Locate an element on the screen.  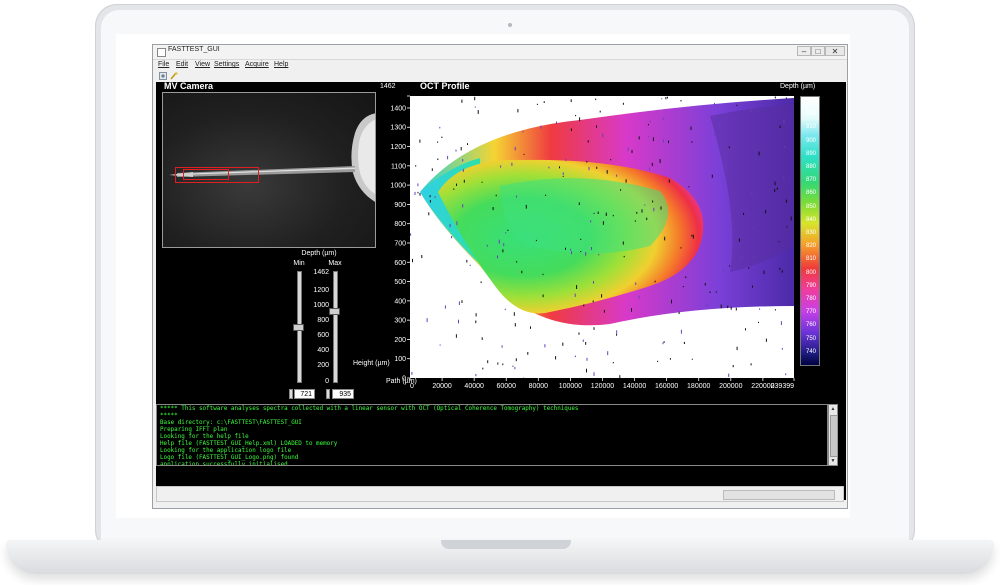
title-bar: FASTTEST_GUI – □ ✕ is located at coordinates (500, 52).